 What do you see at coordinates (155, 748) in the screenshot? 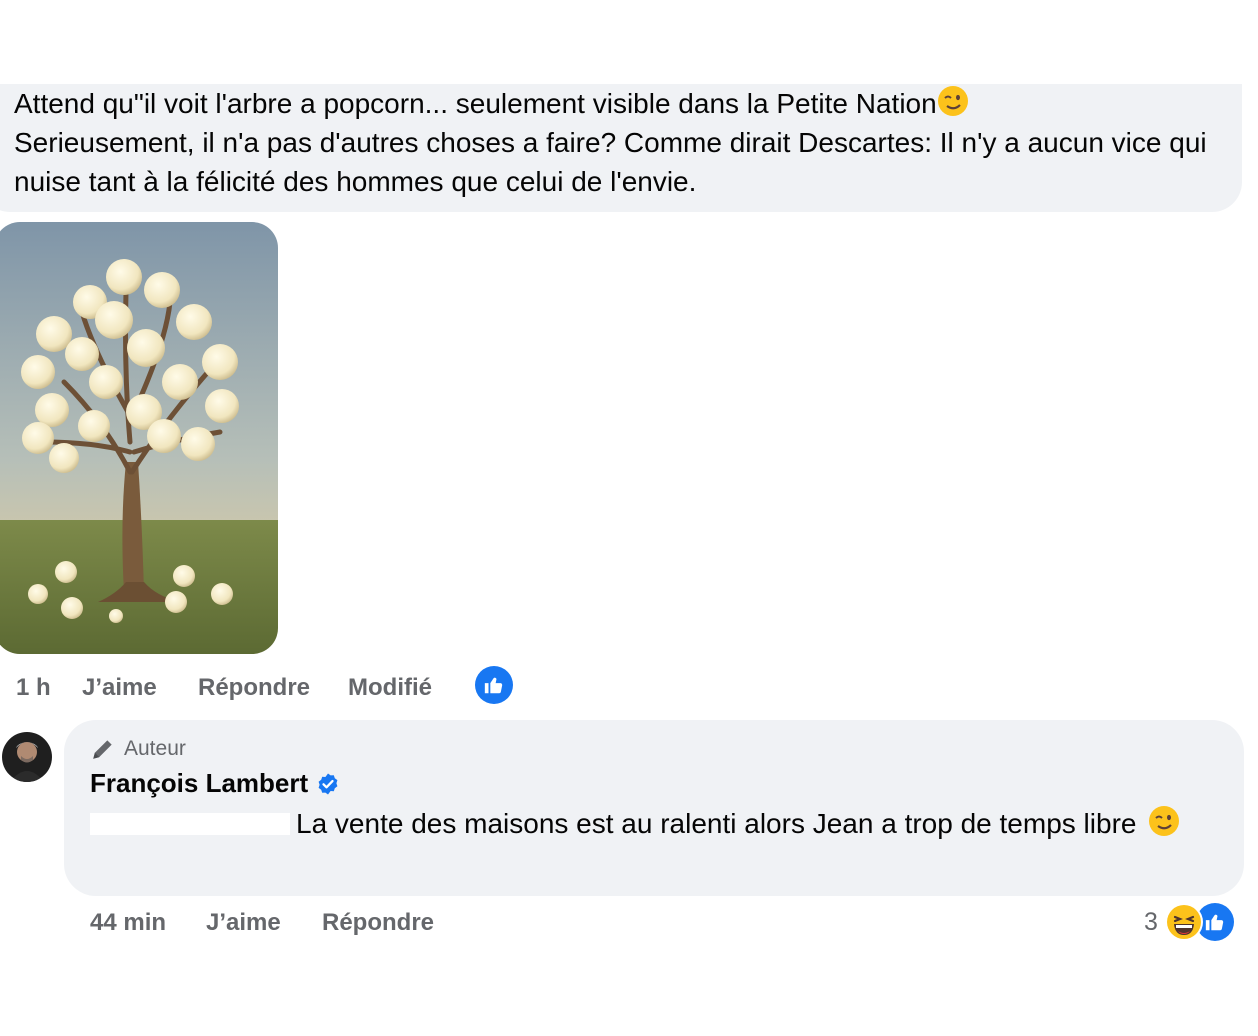
I see `author-badge-label: Auteur` at bounding box center [155, 748].